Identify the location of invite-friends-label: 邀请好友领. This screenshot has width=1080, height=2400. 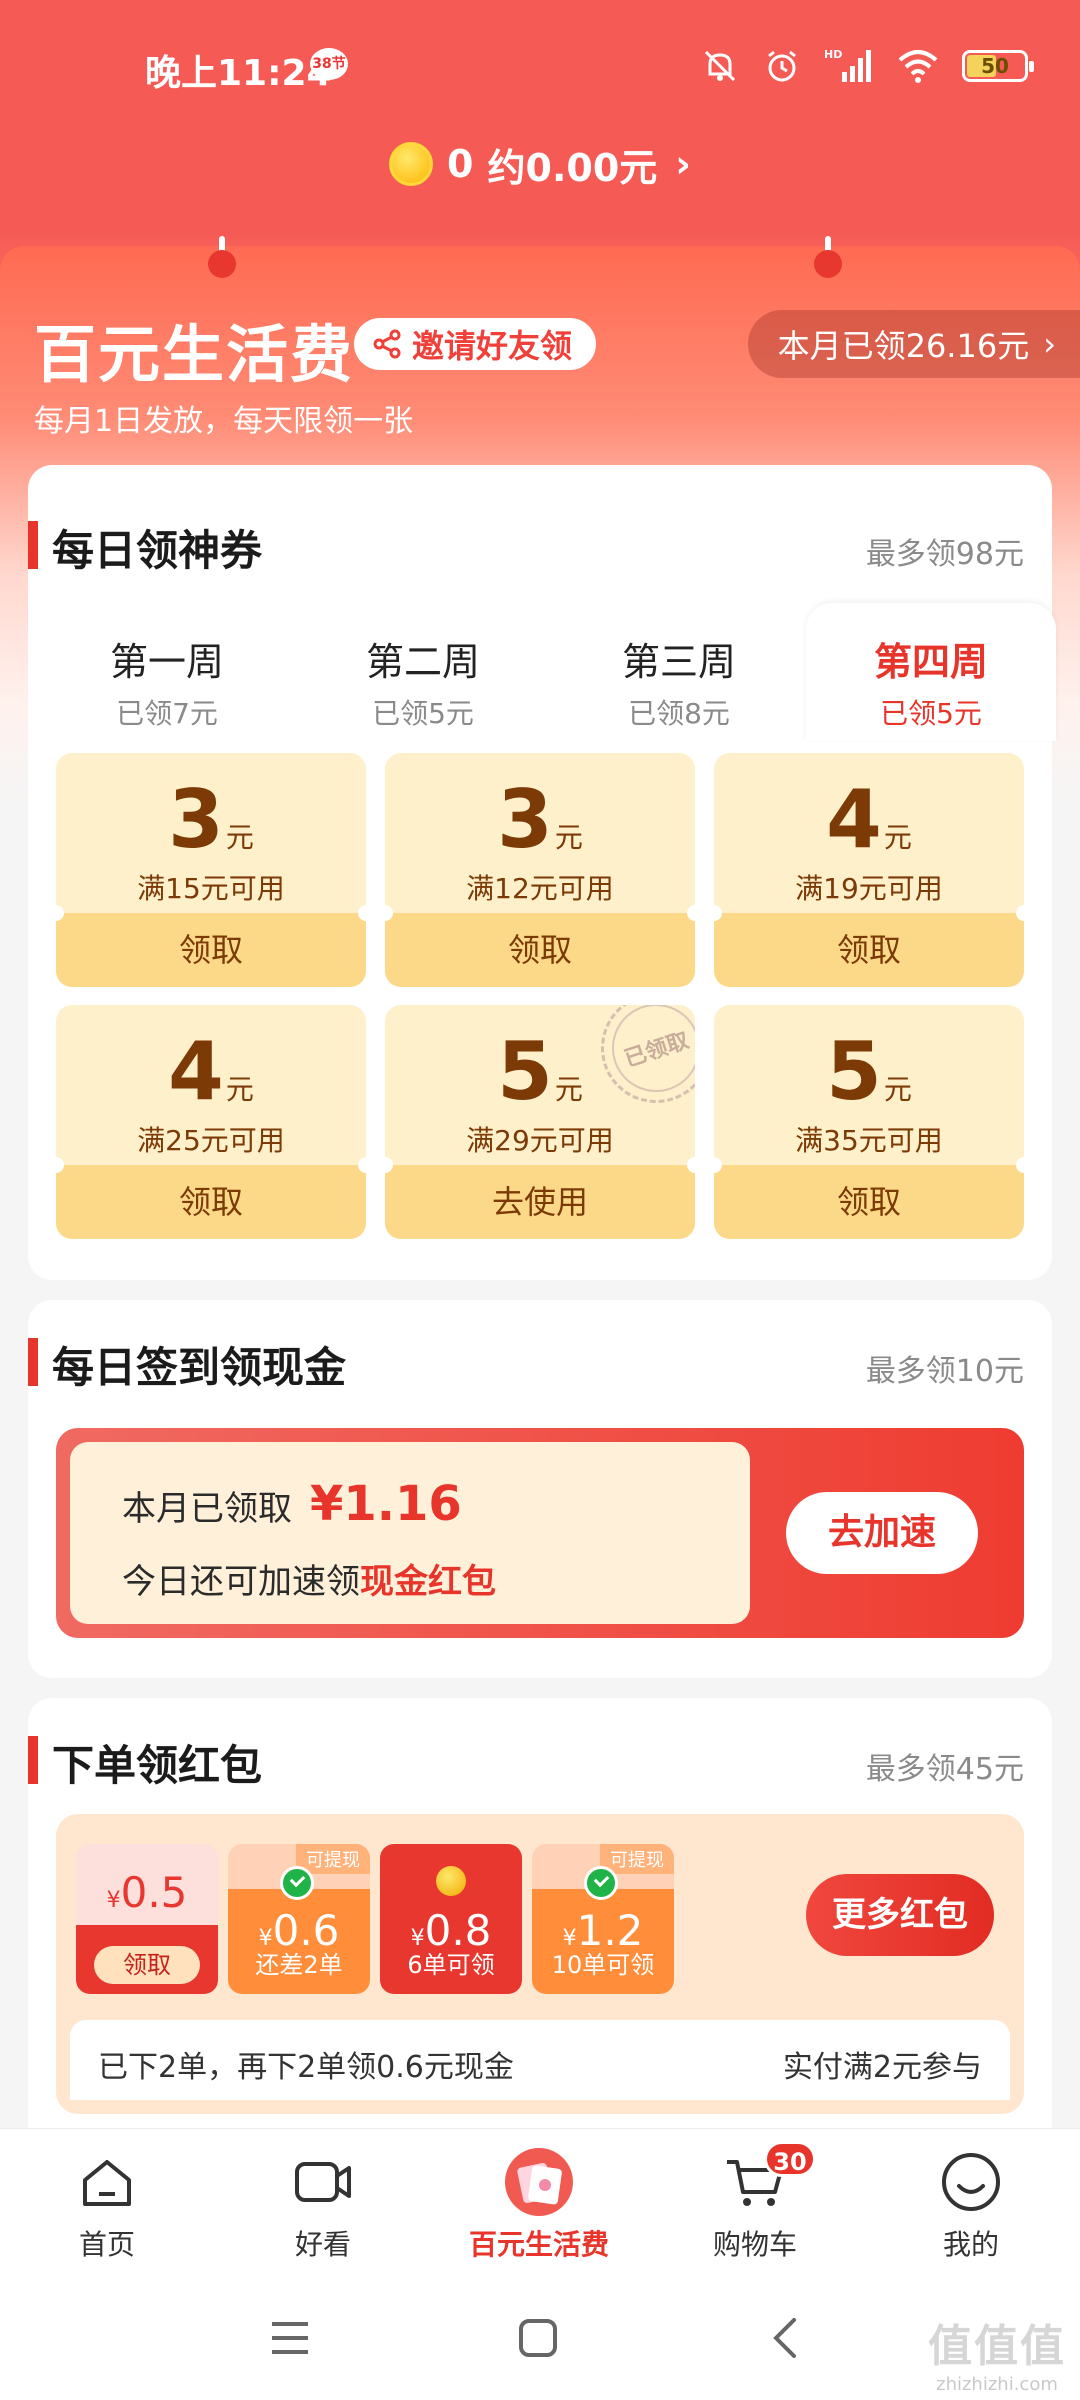
(492, 346).